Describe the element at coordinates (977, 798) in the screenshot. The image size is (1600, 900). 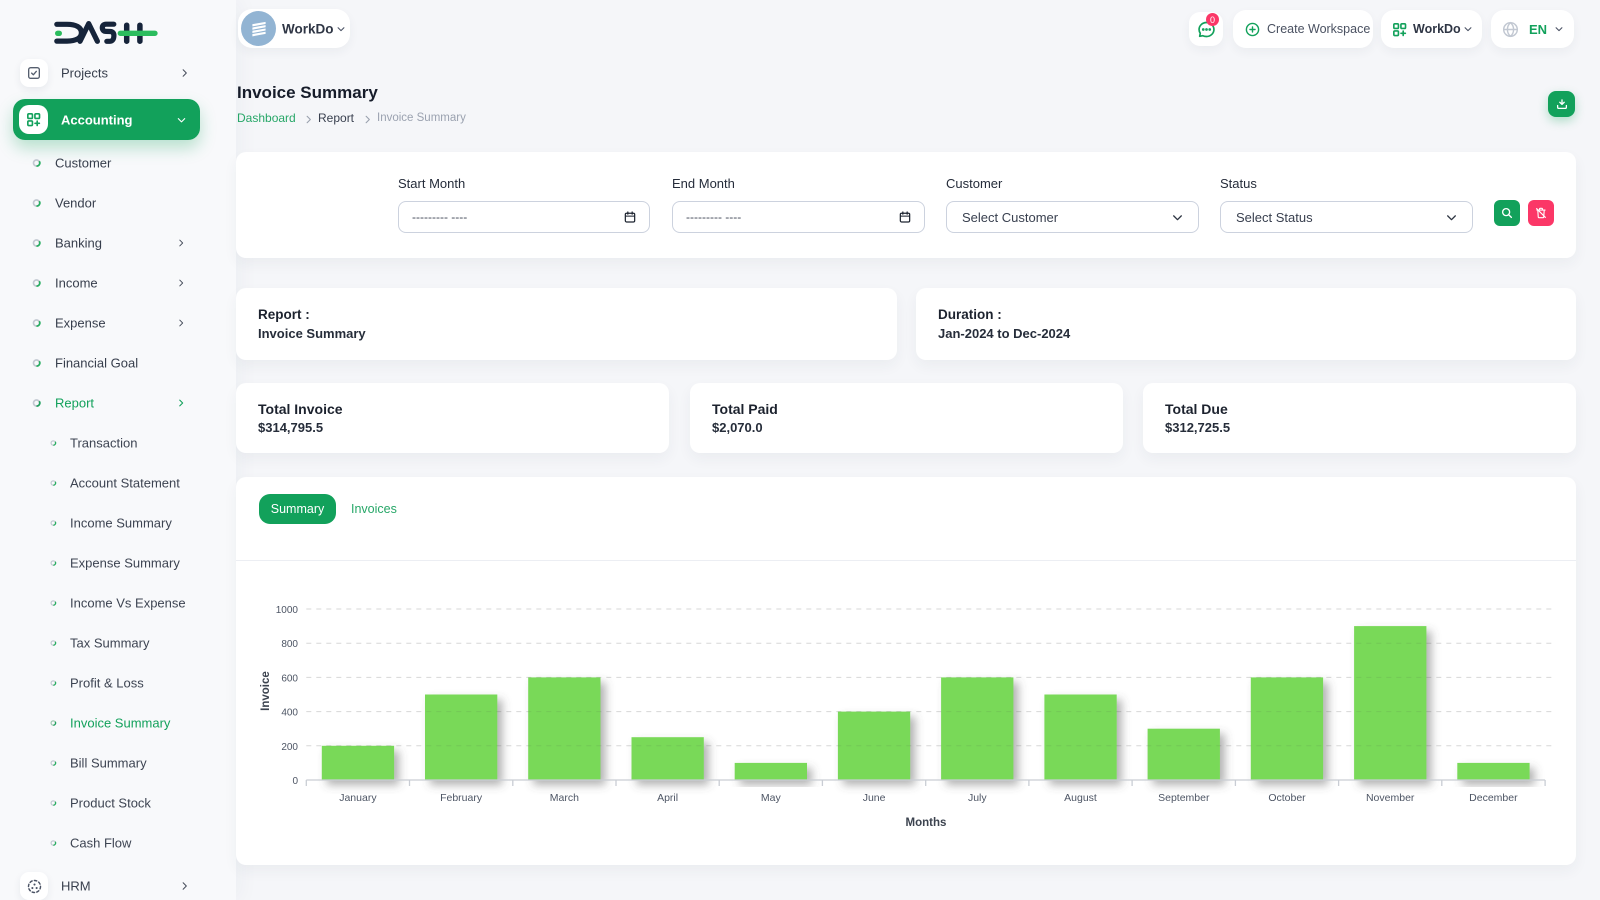
I see `svg-text: July` at that location.